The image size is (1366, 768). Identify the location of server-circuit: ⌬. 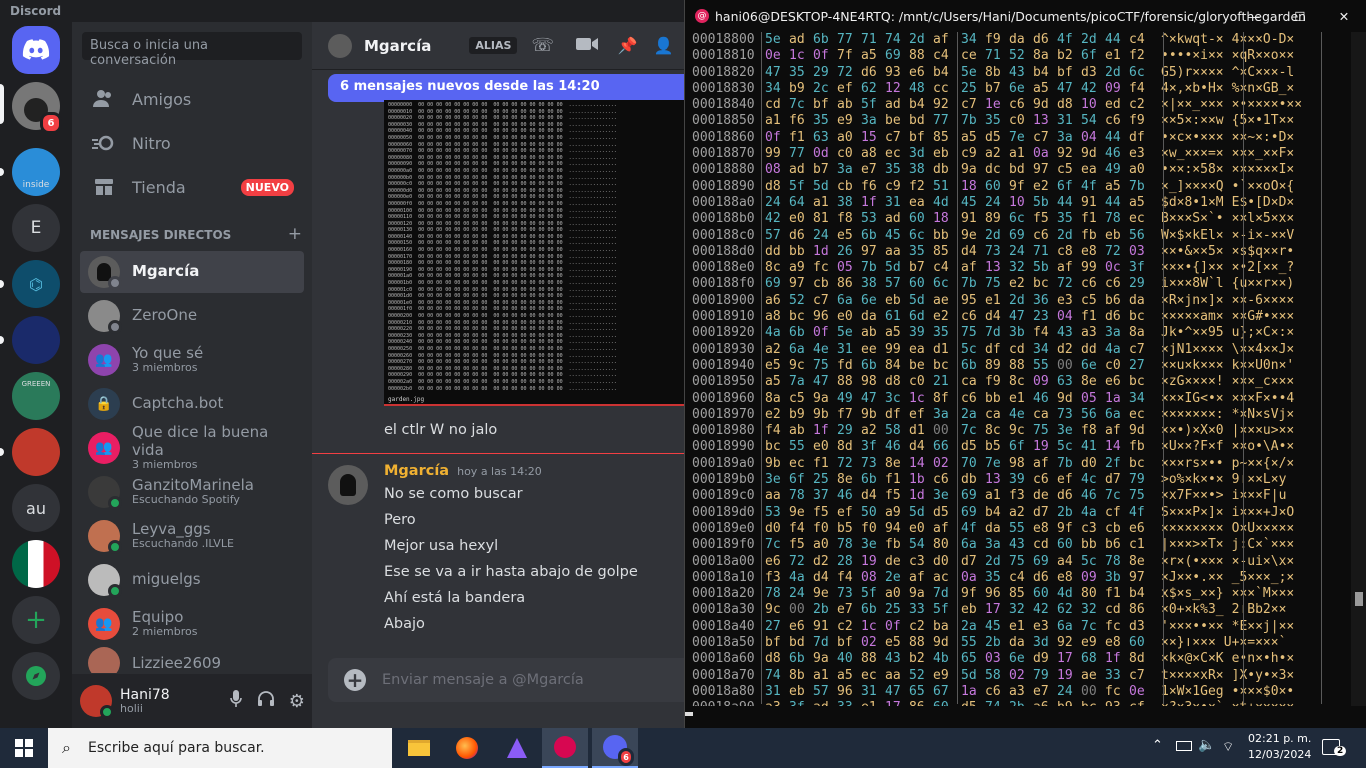
(36, 284).